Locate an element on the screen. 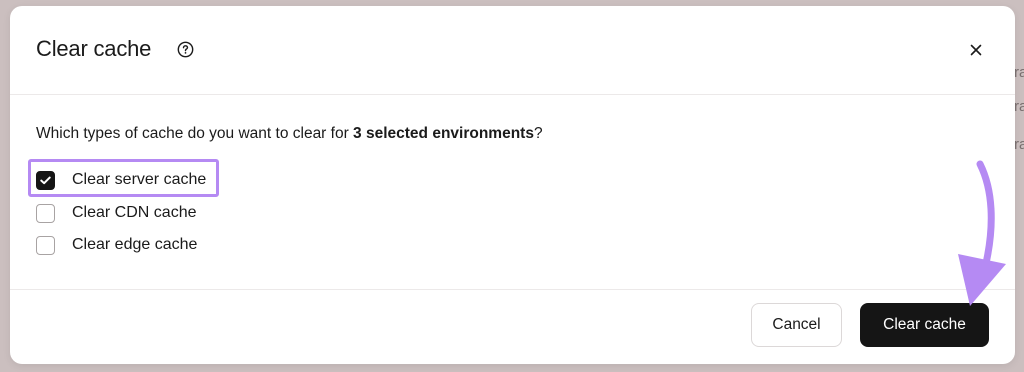 This screenshot has width=1024, height=372. edge-cache-checkbox is located at coordinates (45, 245).